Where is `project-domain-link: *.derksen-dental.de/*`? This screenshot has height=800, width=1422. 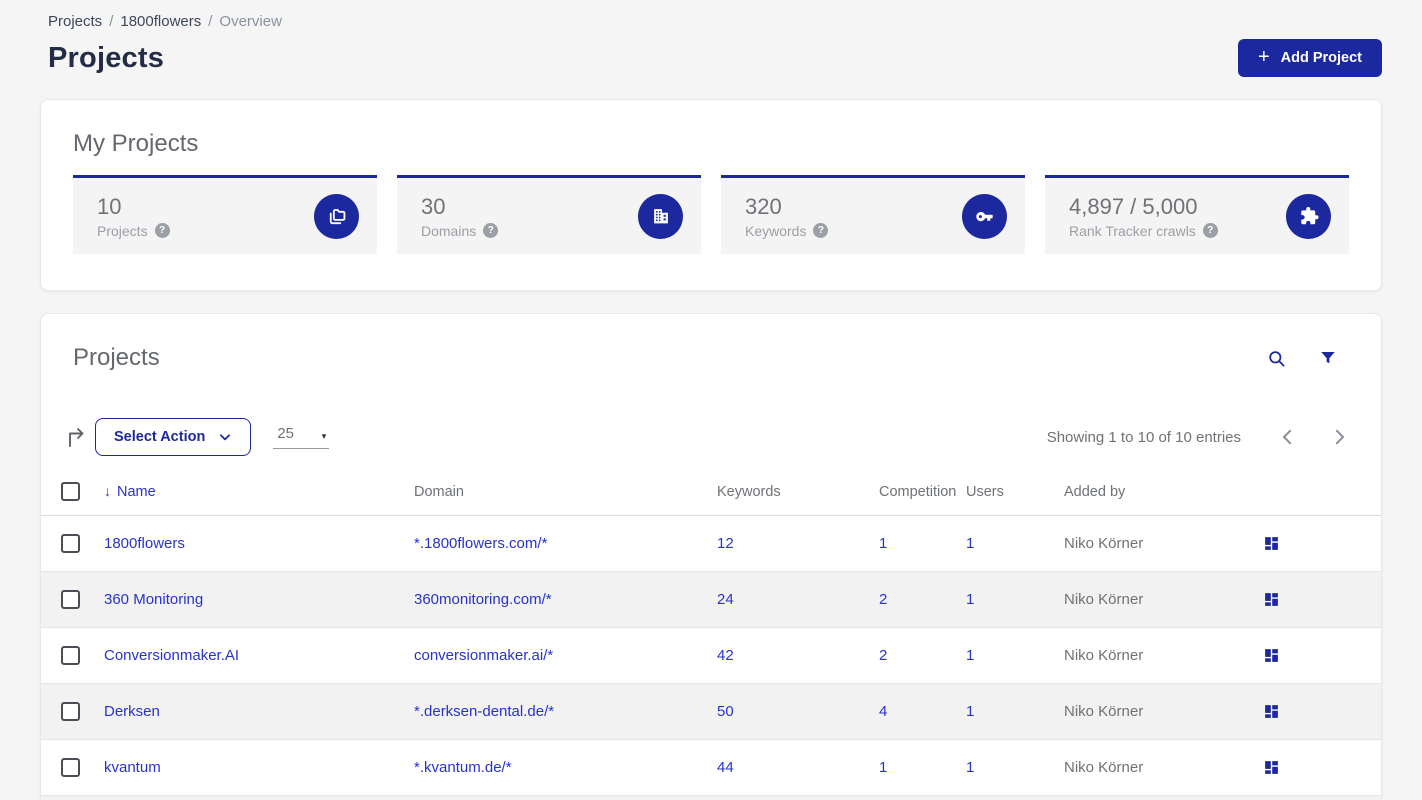 project-domain-link: *.derksen-dental.de/* is located at coordinates (565, 711).